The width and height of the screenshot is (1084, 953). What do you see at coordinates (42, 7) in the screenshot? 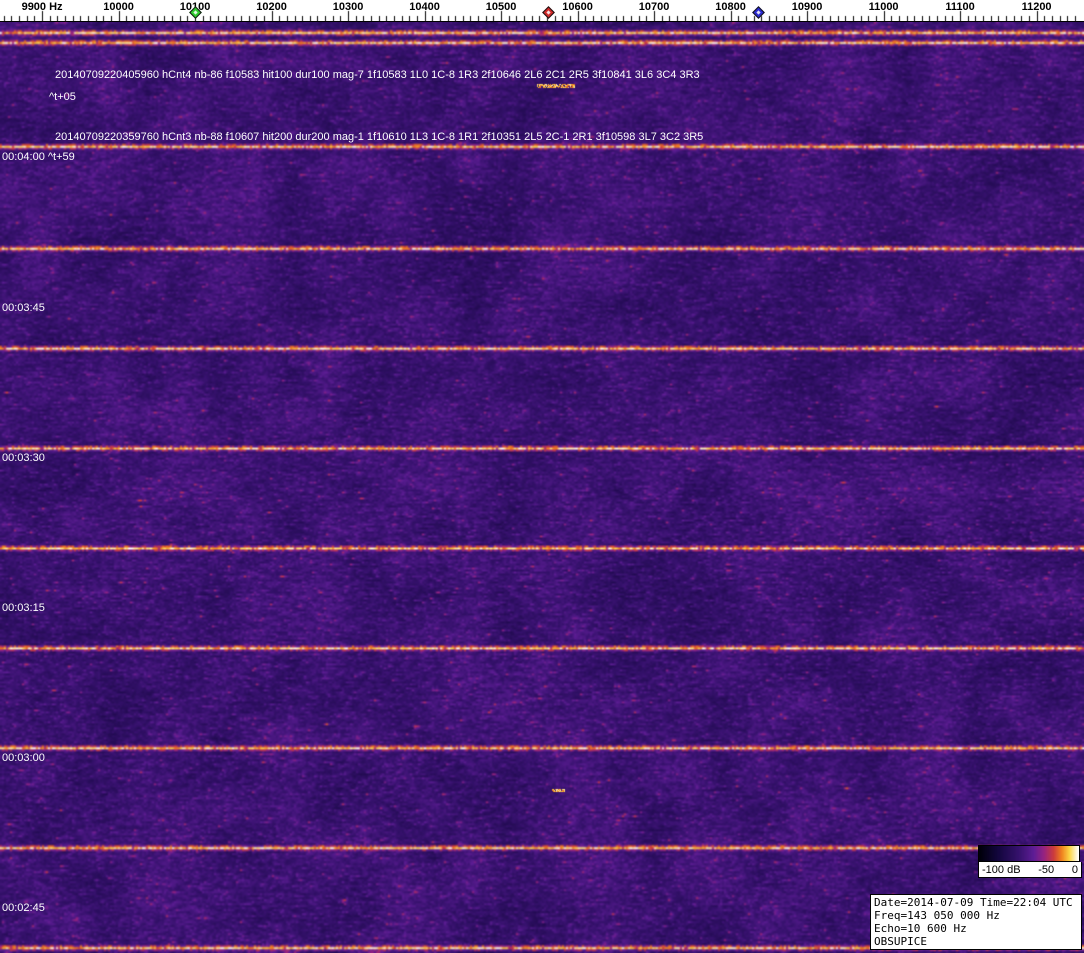
I see `freq-tick-label-9900: 9900 Hz` at bounding box center [42, 7].